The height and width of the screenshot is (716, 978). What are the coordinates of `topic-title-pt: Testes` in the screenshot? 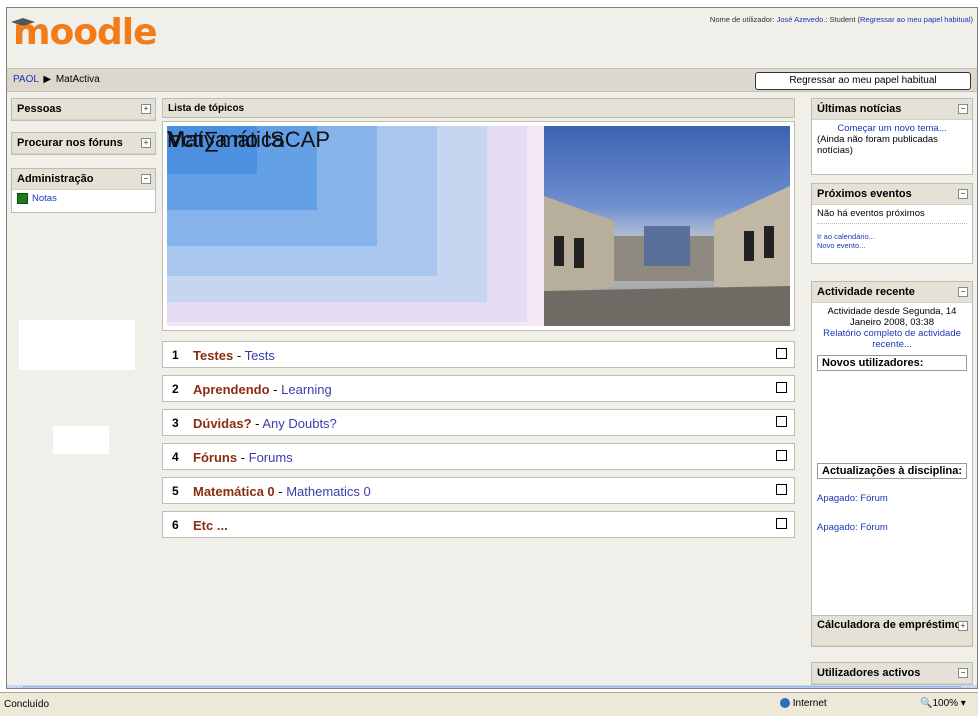 It's located at (213, 355).